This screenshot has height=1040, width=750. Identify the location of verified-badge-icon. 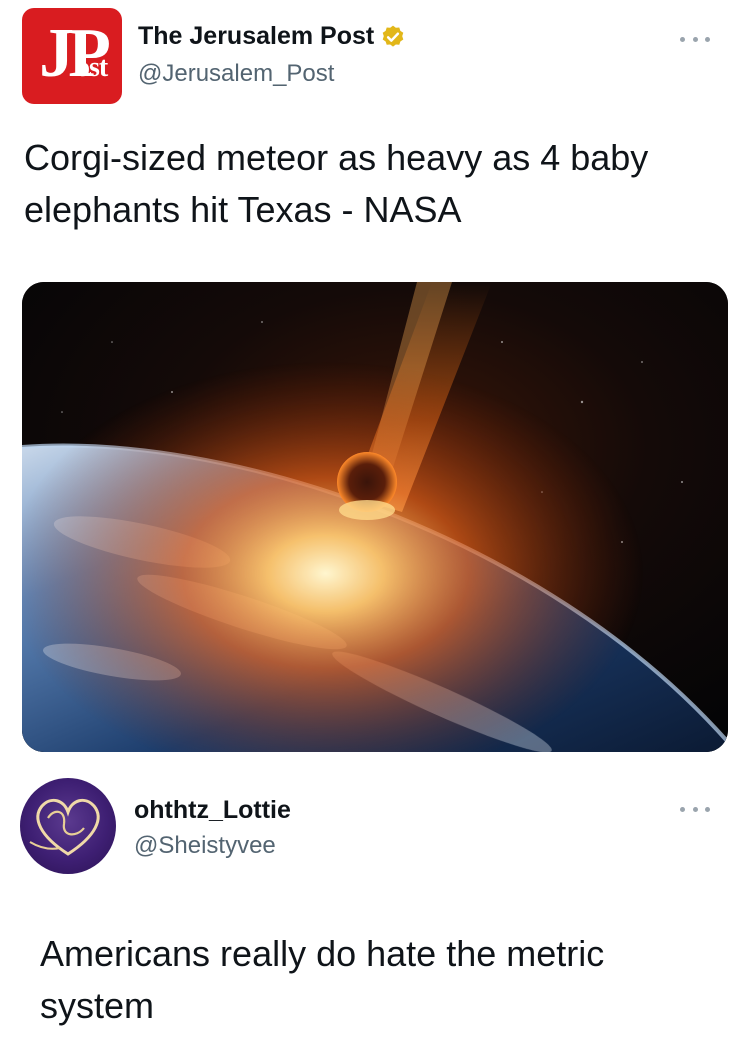
(393, 36).